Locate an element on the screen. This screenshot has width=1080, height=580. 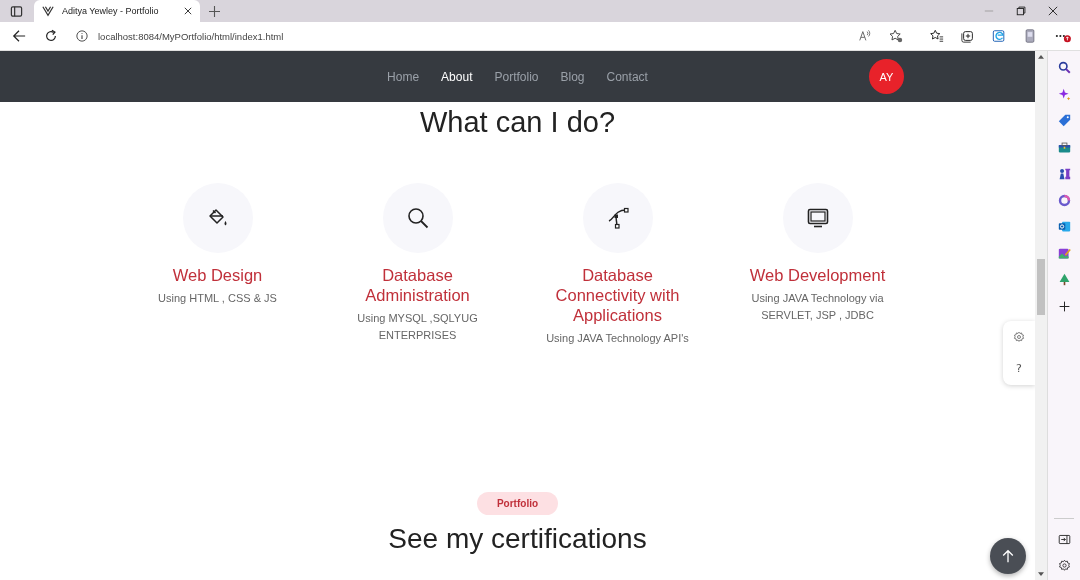
info-icon is located at coordinates (82, 36).